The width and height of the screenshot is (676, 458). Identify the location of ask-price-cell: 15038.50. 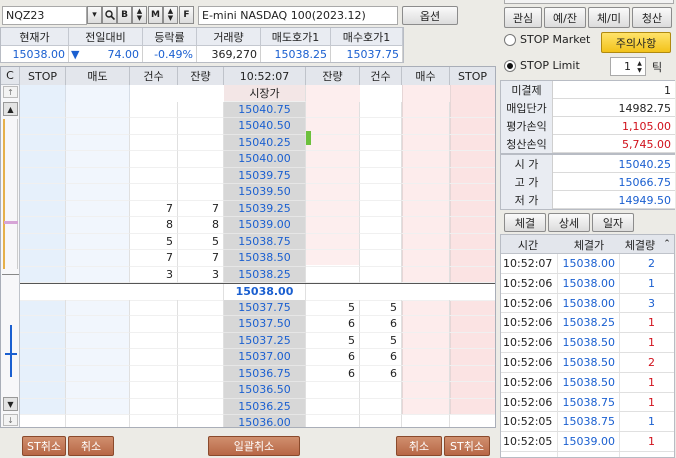
(265, 258).